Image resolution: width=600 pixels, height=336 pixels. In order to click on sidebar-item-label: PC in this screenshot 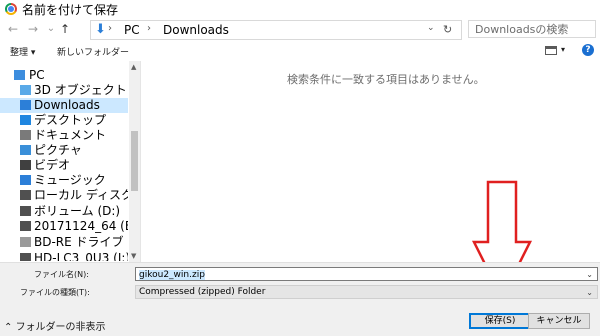, I will do `click(37, 75)`.